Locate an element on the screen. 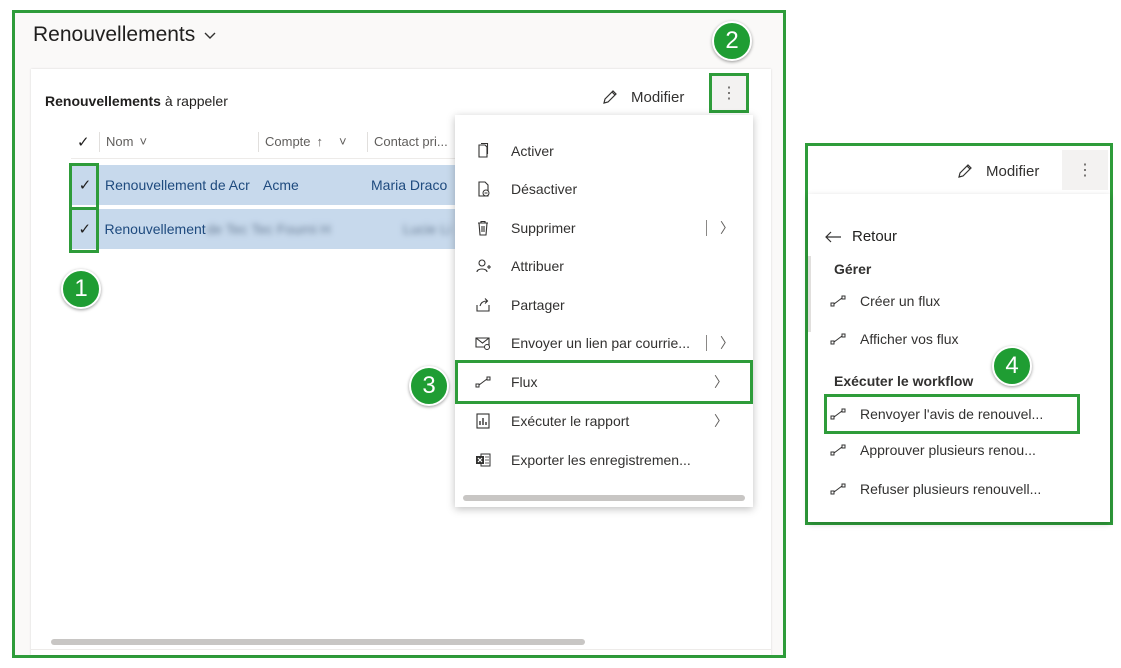 Image resolution: width=1121 pixels, height=668 pixels. cell-name: Renouvellement is located at coordinates (152, 229).